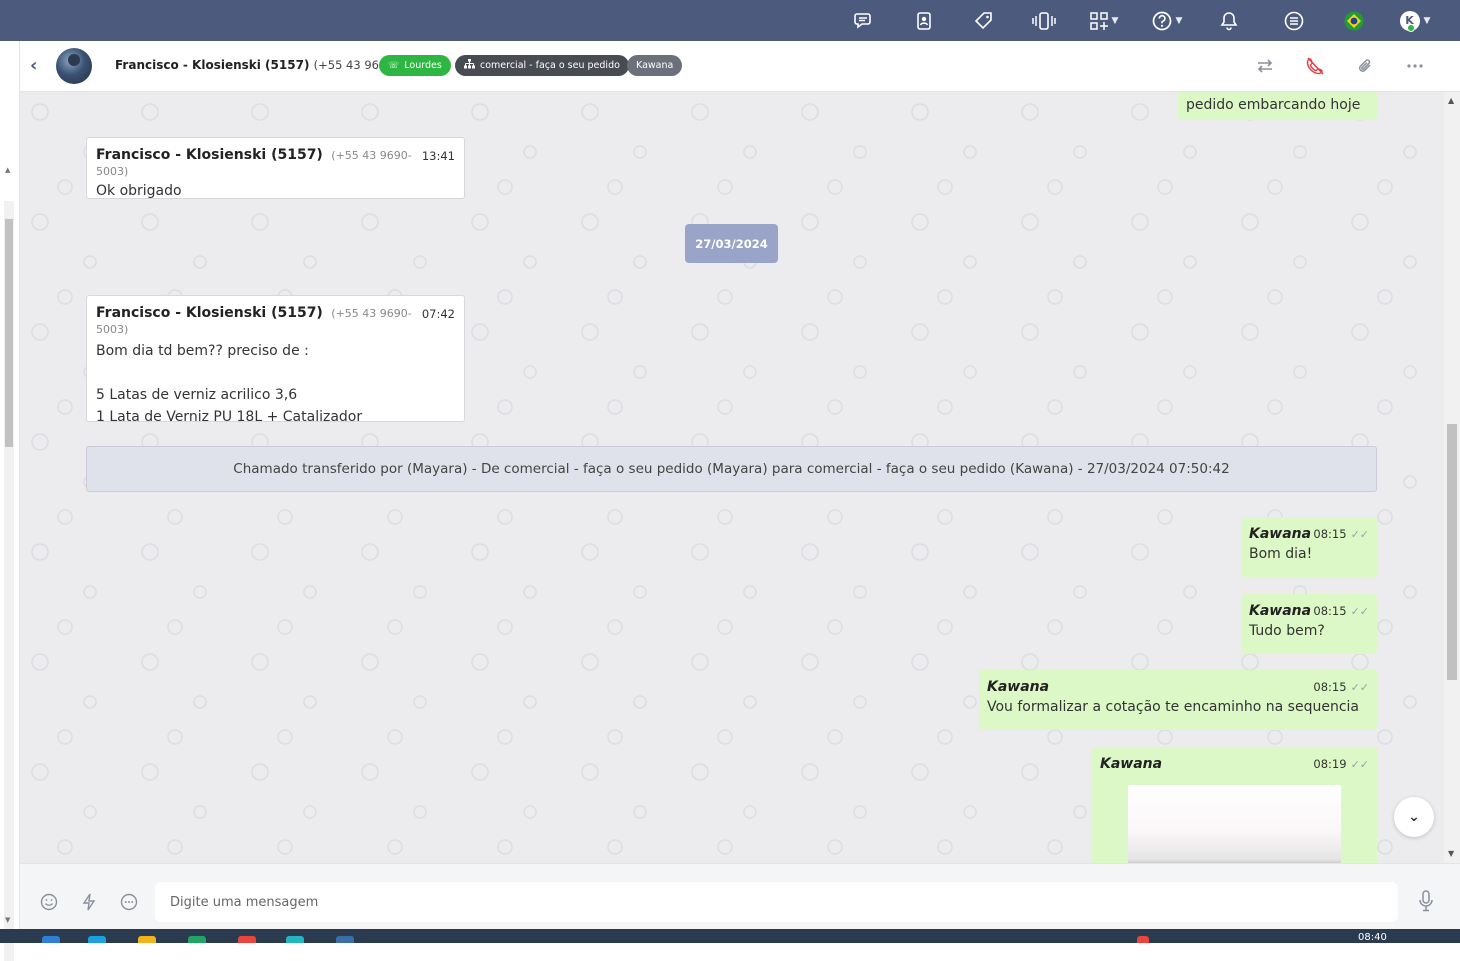  What do you see at coordinates (74, 66) in the screenshot?
I see `contact-avatar` at bounding box center [74, 66].